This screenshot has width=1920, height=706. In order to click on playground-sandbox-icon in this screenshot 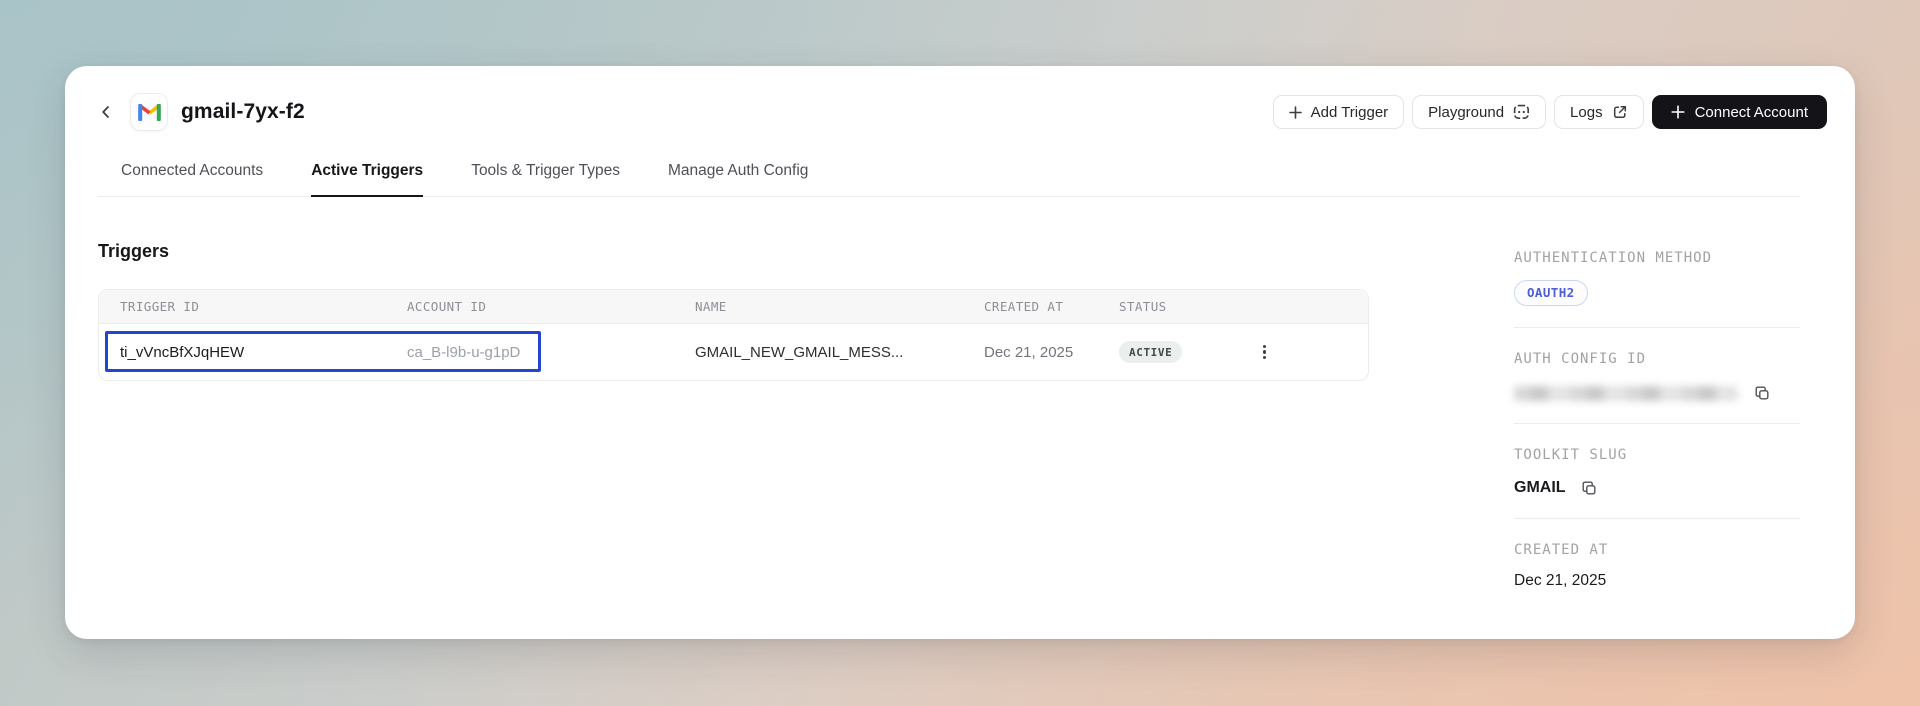, I will do `click(1521, 112)`.